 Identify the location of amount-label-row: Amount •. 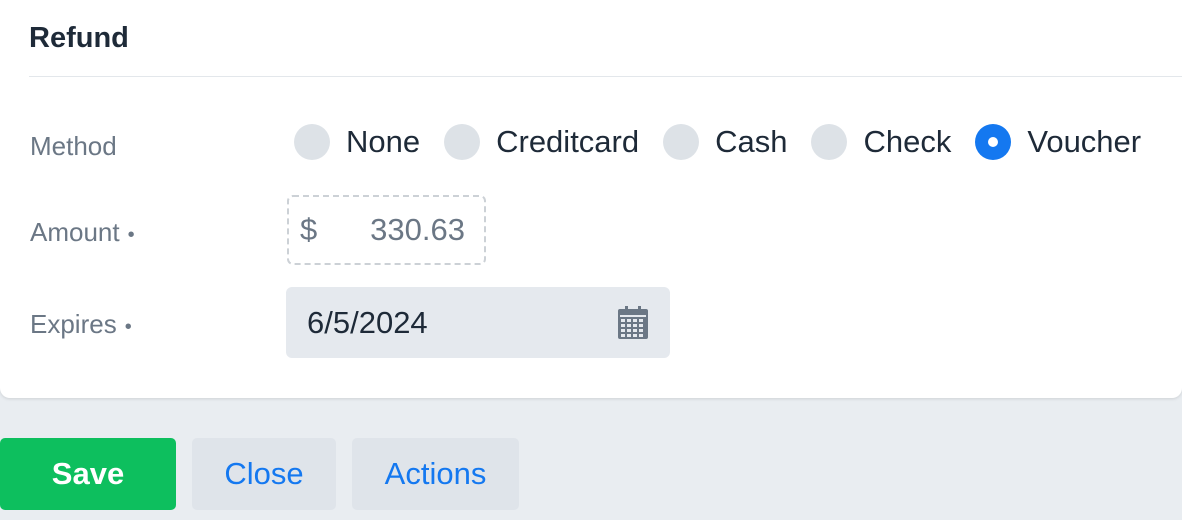
(82, 232).